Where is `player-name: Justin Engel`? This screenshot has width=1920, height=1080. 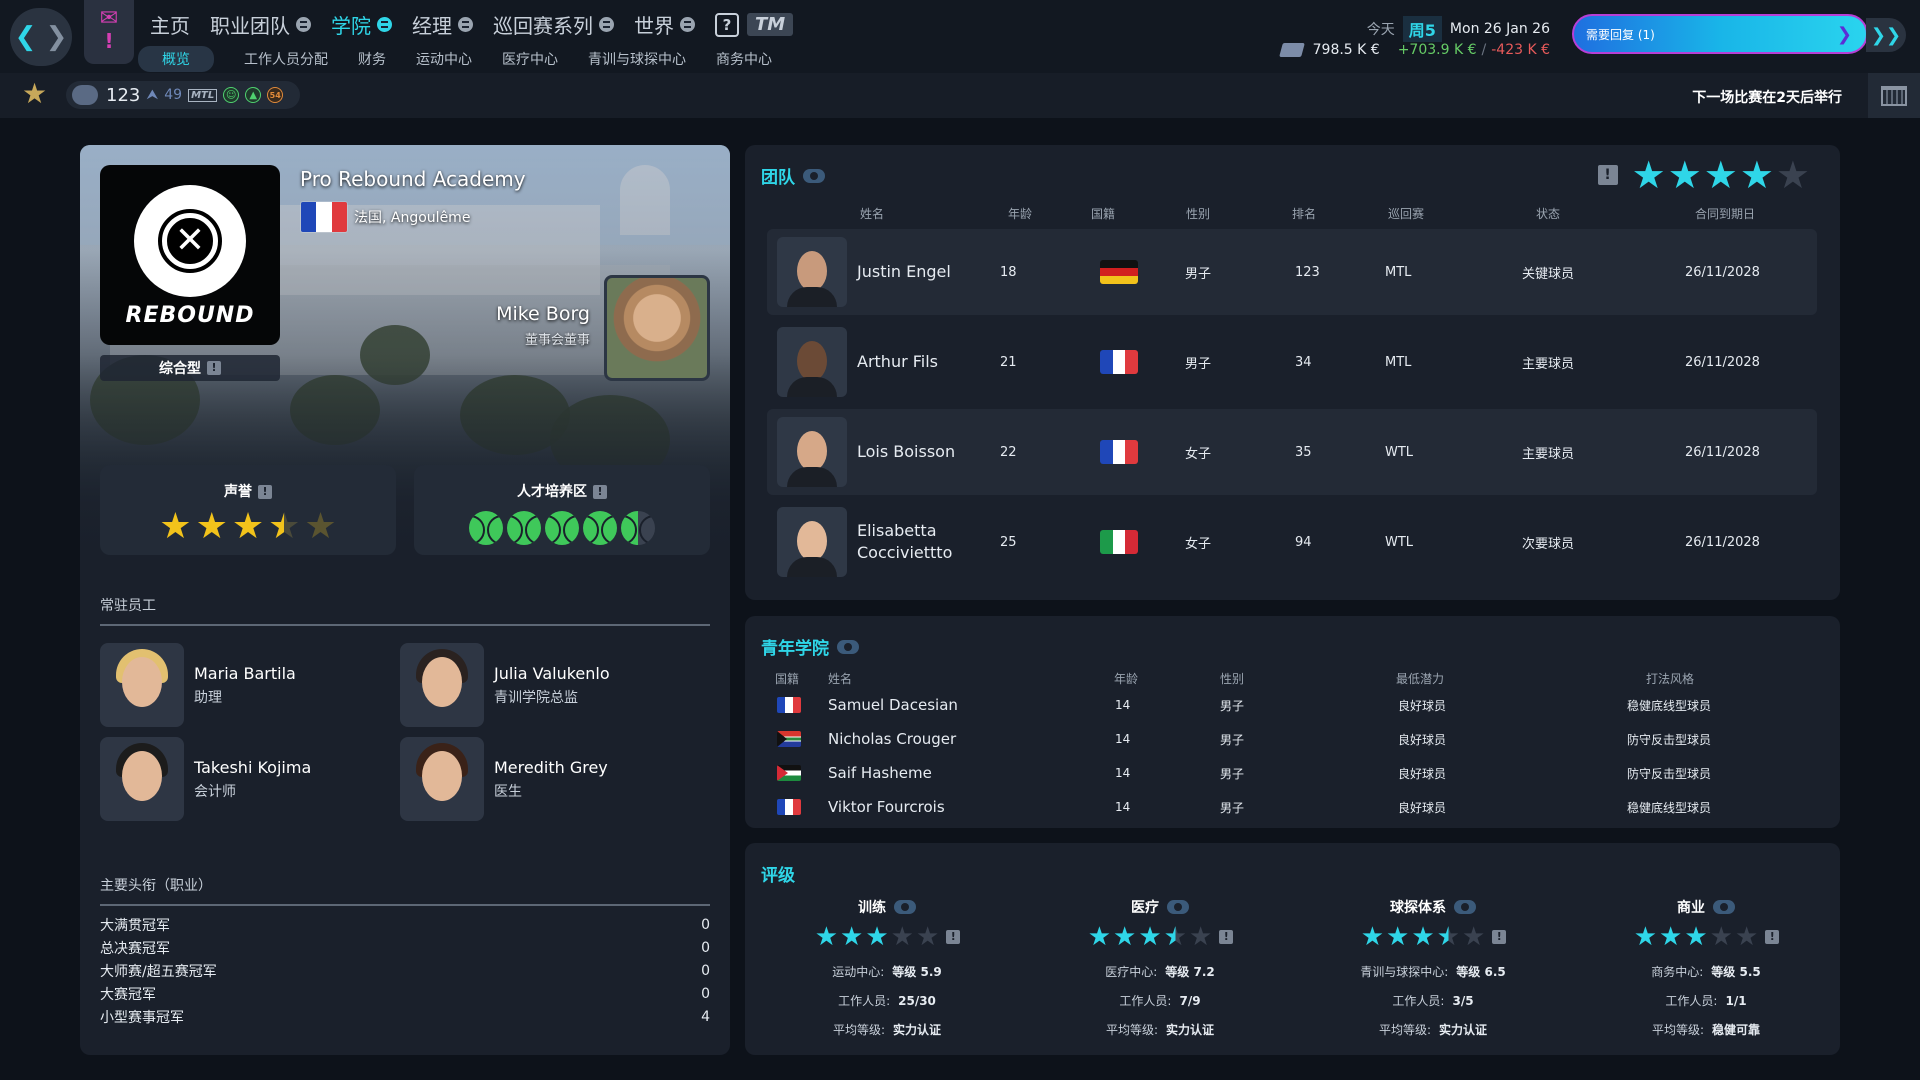 player-name: Justin Engel is located at coordinates (904, 271).